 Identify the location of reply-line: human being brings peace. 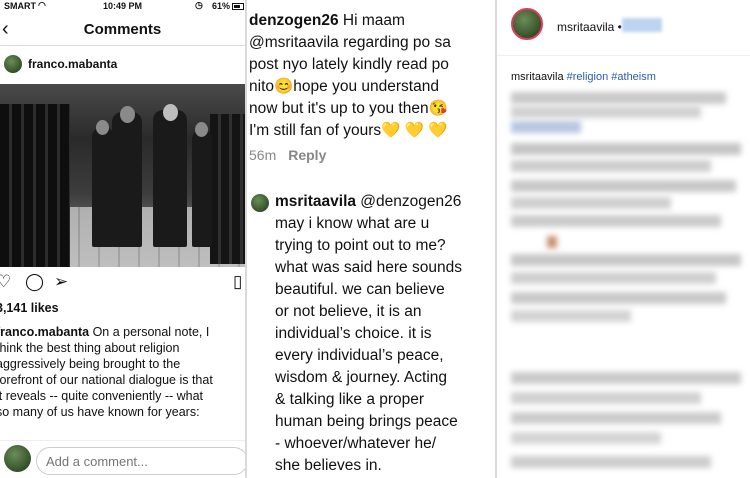
(366, 421).